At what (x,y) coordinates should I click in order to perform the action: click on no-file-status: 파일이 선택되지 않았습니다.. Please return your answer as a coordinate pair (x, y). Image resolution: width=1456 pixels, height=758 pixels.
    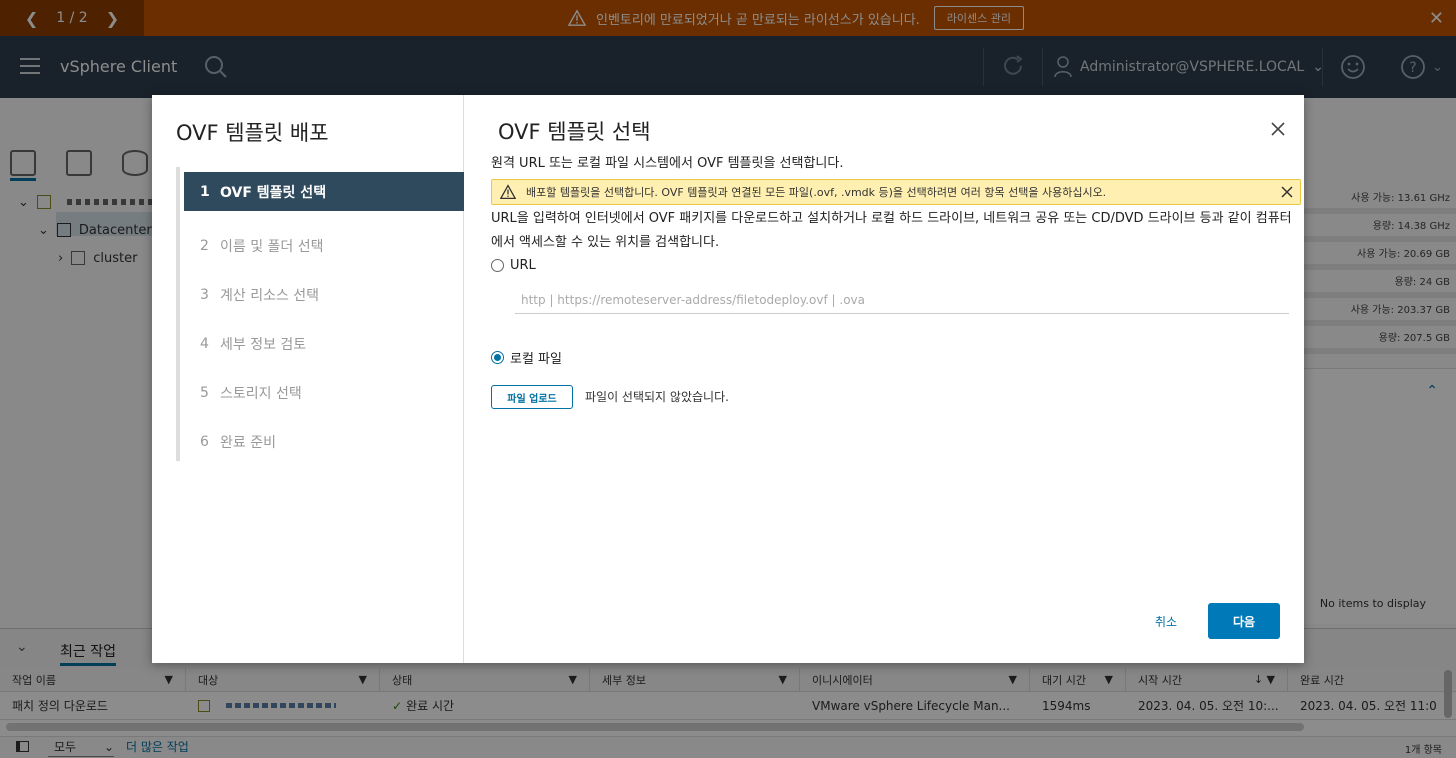
    Looking at the image, I should click on (657, 397).